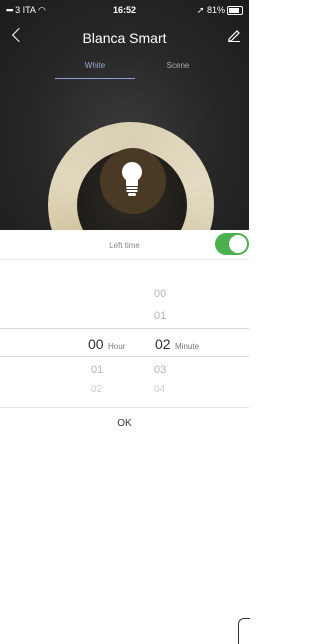  Describe the element at coordinates (96, 389) in the screenshot. I see `hour-option: 02` at that location.